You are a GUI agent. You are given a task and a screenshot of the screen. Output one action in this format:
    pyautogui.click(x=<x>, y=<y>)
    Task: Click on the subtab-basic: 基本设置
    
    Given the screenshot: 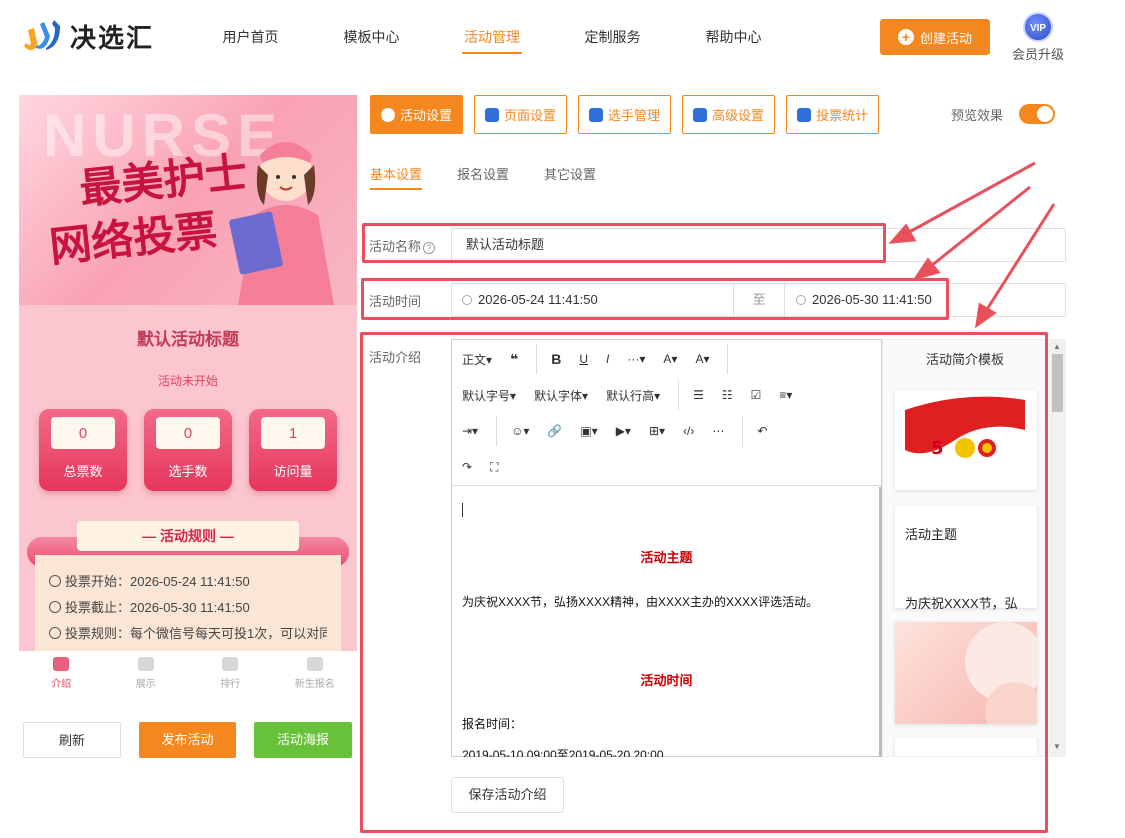 What is the action you would take?
    pyautogui.click(x=396, y=177)
    